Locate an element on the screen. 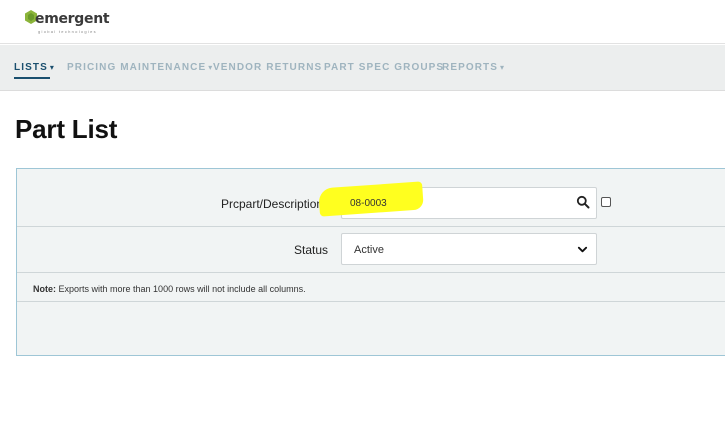 The height and width of the screenshot is (423, 725). app-header: emergent global technologies is located at coordinates (362, 22).